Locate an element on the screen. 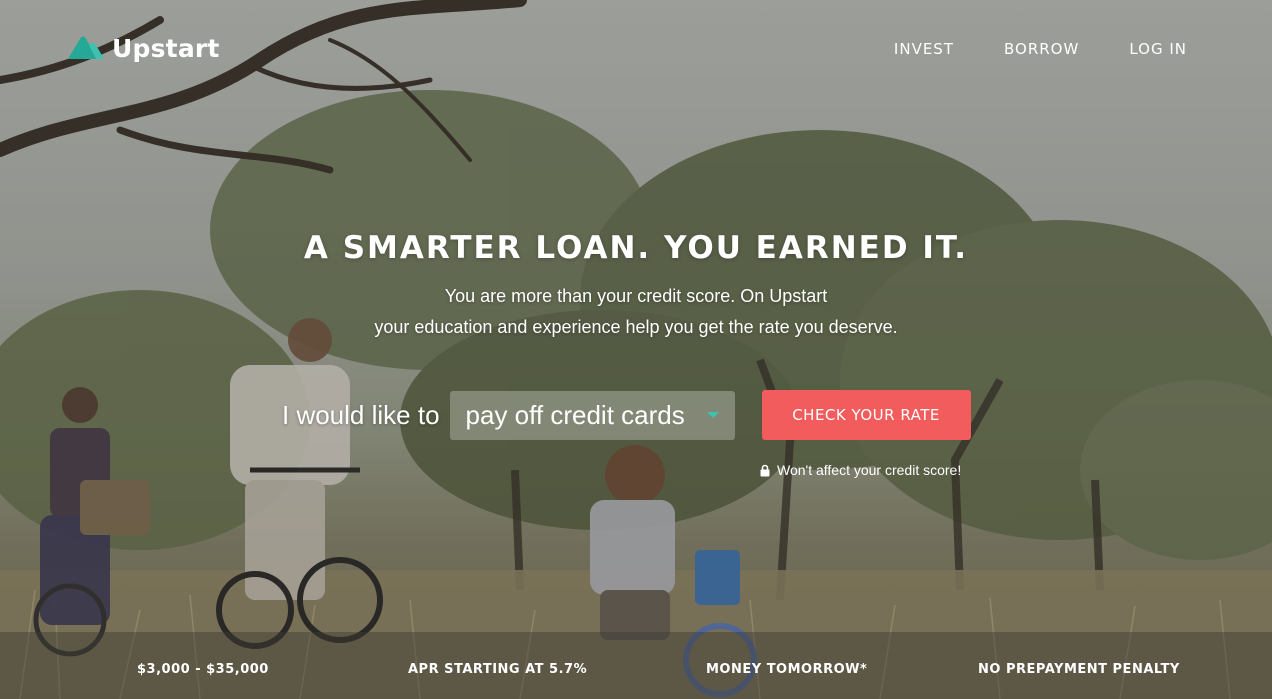  lock-icon is located at coordinates (765, 470).